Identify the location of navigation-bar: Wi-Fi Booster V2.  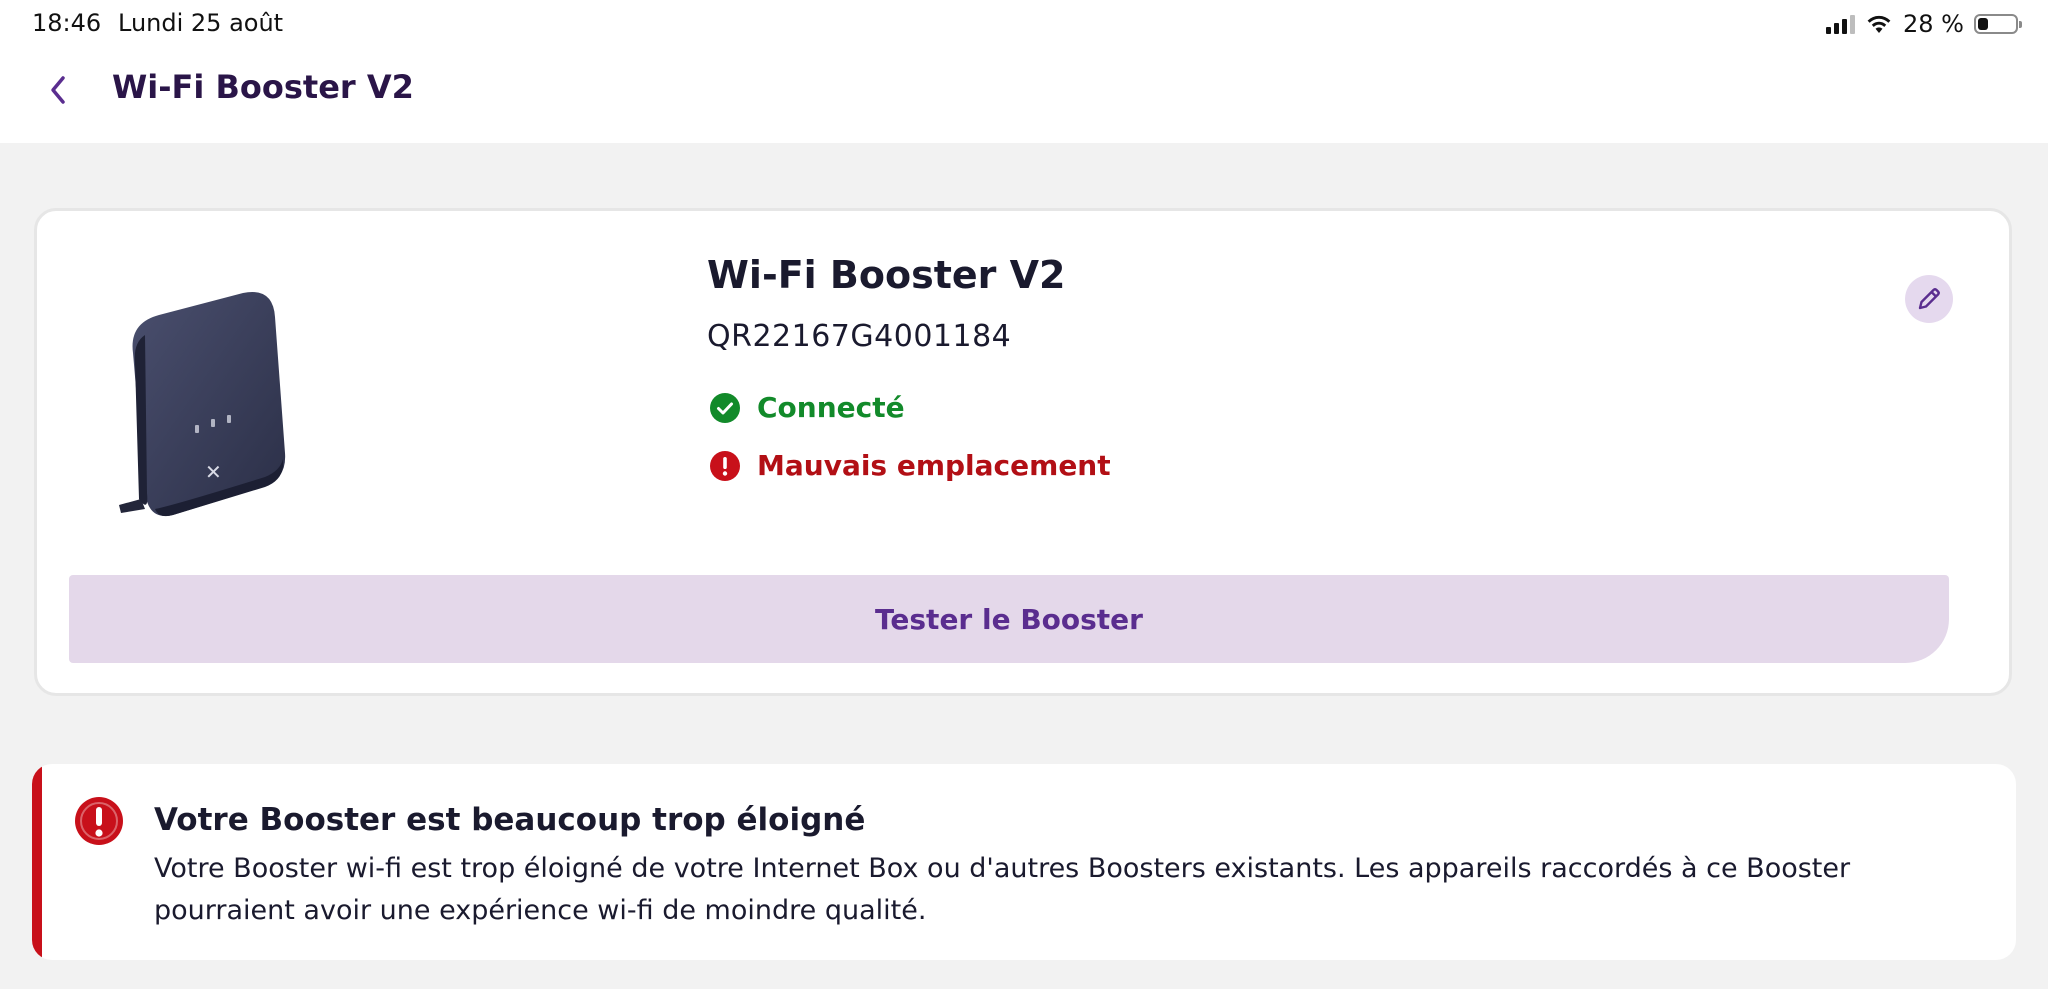
(1024, 95).